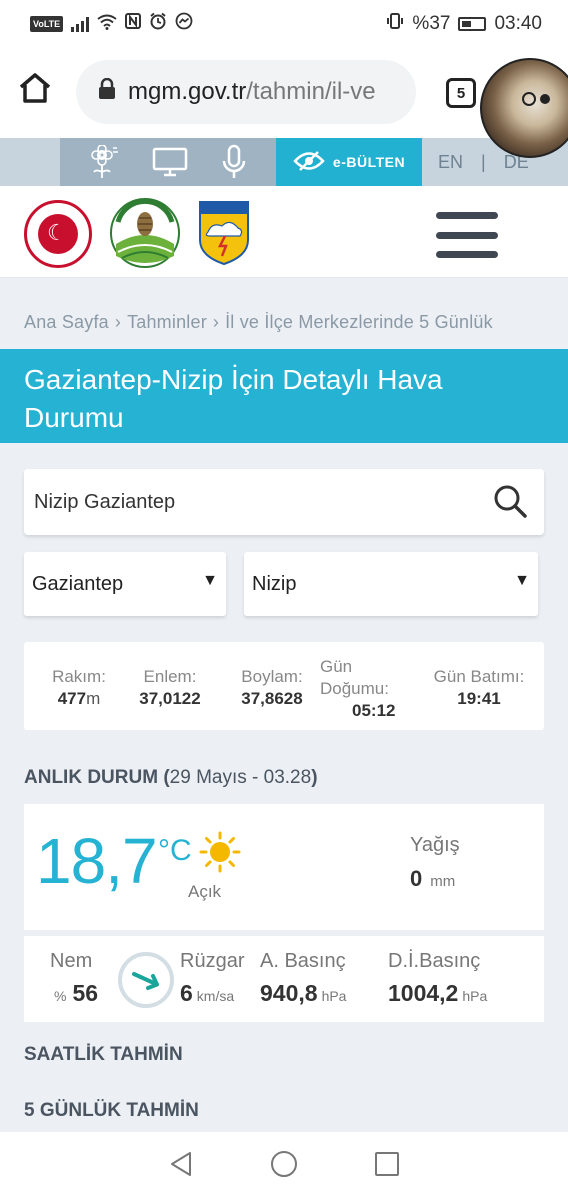 The image size is (568, 1200). What do you see at coordinates (369, 162) in the screenshot?
I see `ebulten-label: e-BÜLTEN` at bounding box center [369, 162].